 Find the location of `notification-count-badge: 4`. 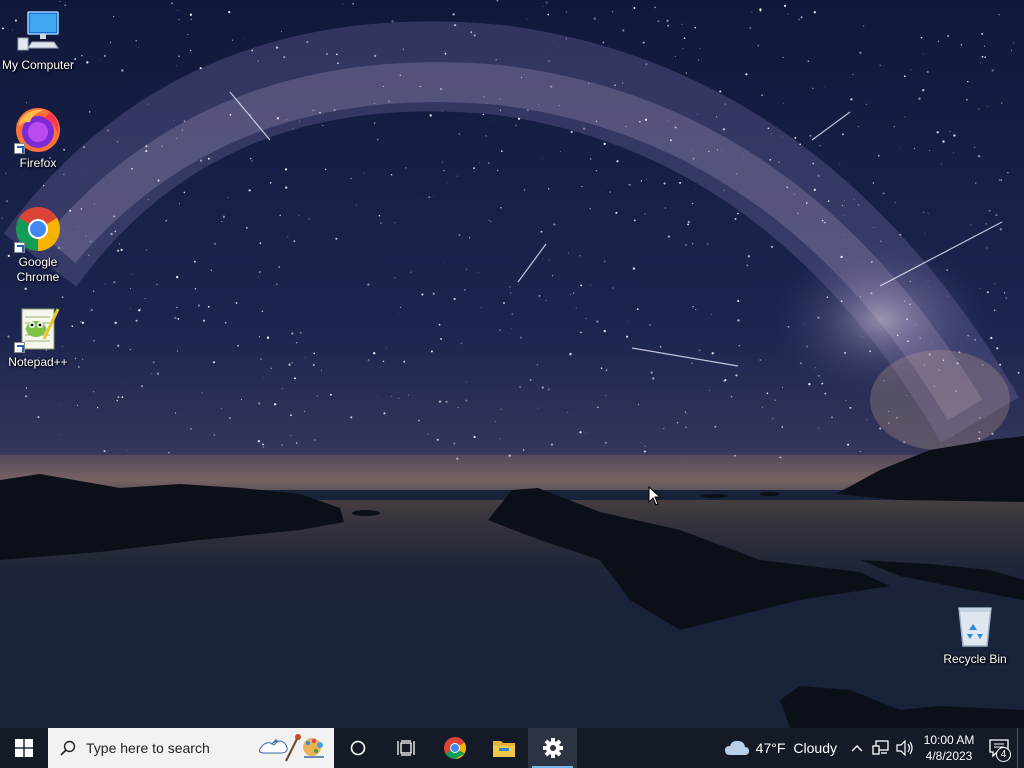

notification-count-badge: 4 is located at coordinates (1003, 754).